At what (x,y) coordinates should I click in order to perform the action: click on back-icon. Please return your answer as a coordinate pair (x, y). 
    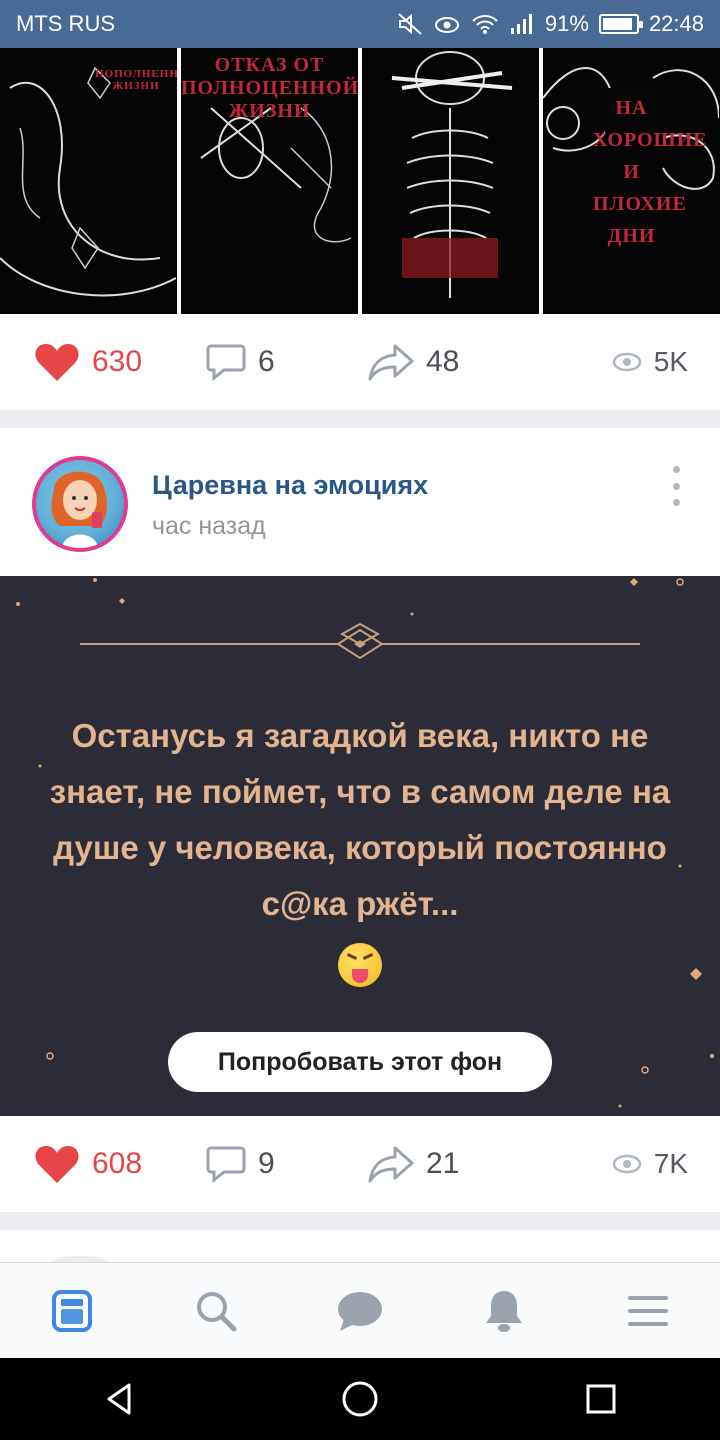
    Looking at the image, I should click on (119, 1399).